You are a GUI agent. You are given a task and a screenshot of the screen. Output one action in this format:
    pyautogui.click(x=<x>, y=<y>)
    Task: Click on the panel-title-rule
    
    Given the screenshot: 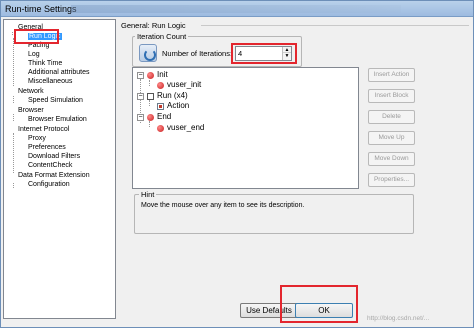 What is the action you would take?
    pyautogui.click(x=335, y=25)
    